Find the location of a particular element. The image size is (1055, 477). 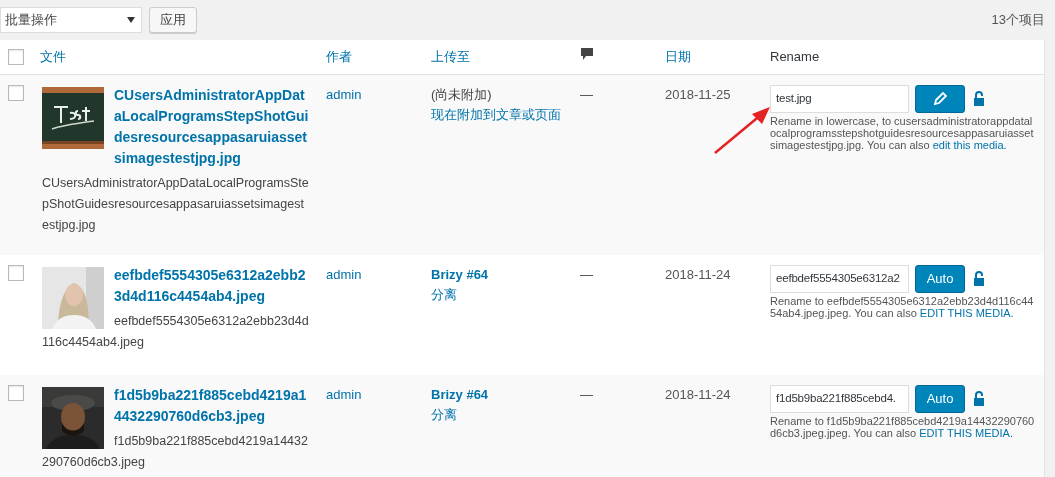

column-header-link: 日期 is located at coordinates (678, 57).